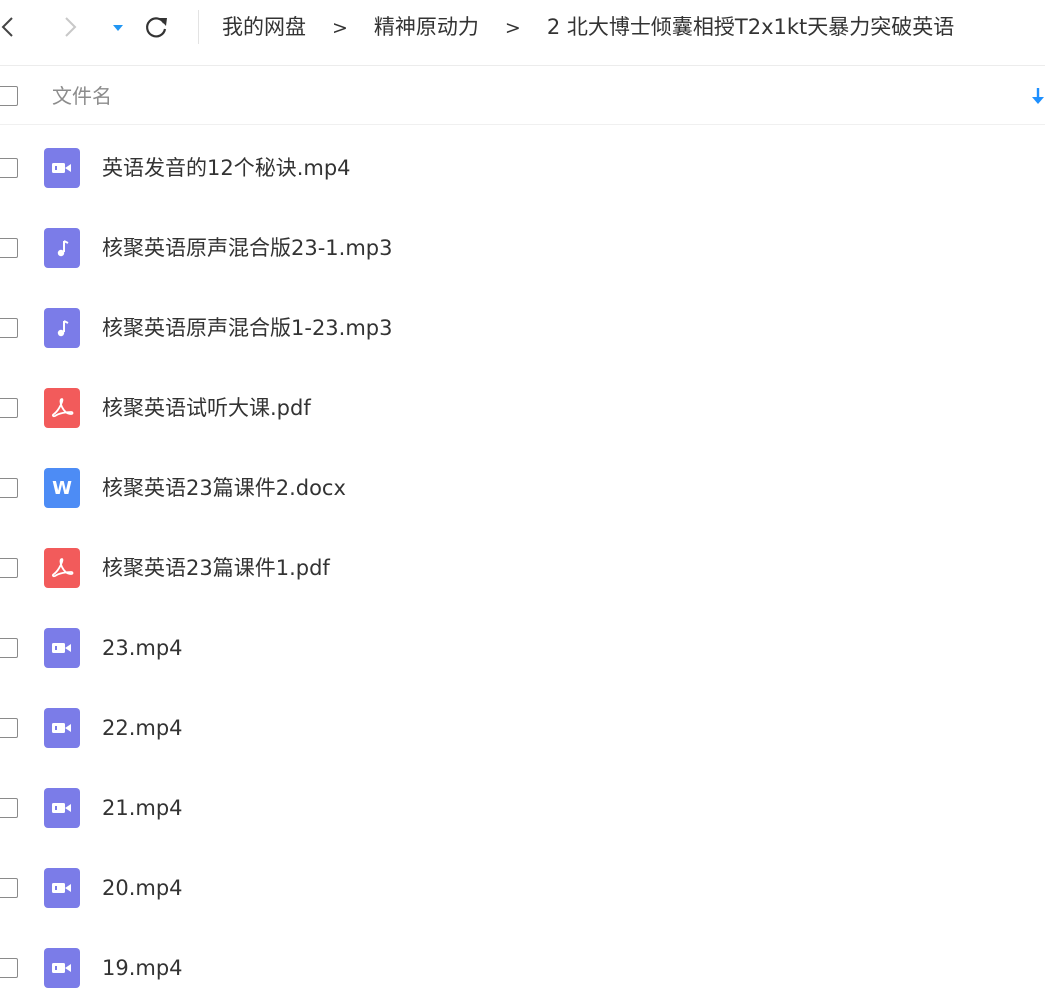 Image resolution: width=1045 pixels, height=1008 pixels. Describe the element at coordinates (7, 27) in the screenshot. I see `chevron-left-icon` at that location.